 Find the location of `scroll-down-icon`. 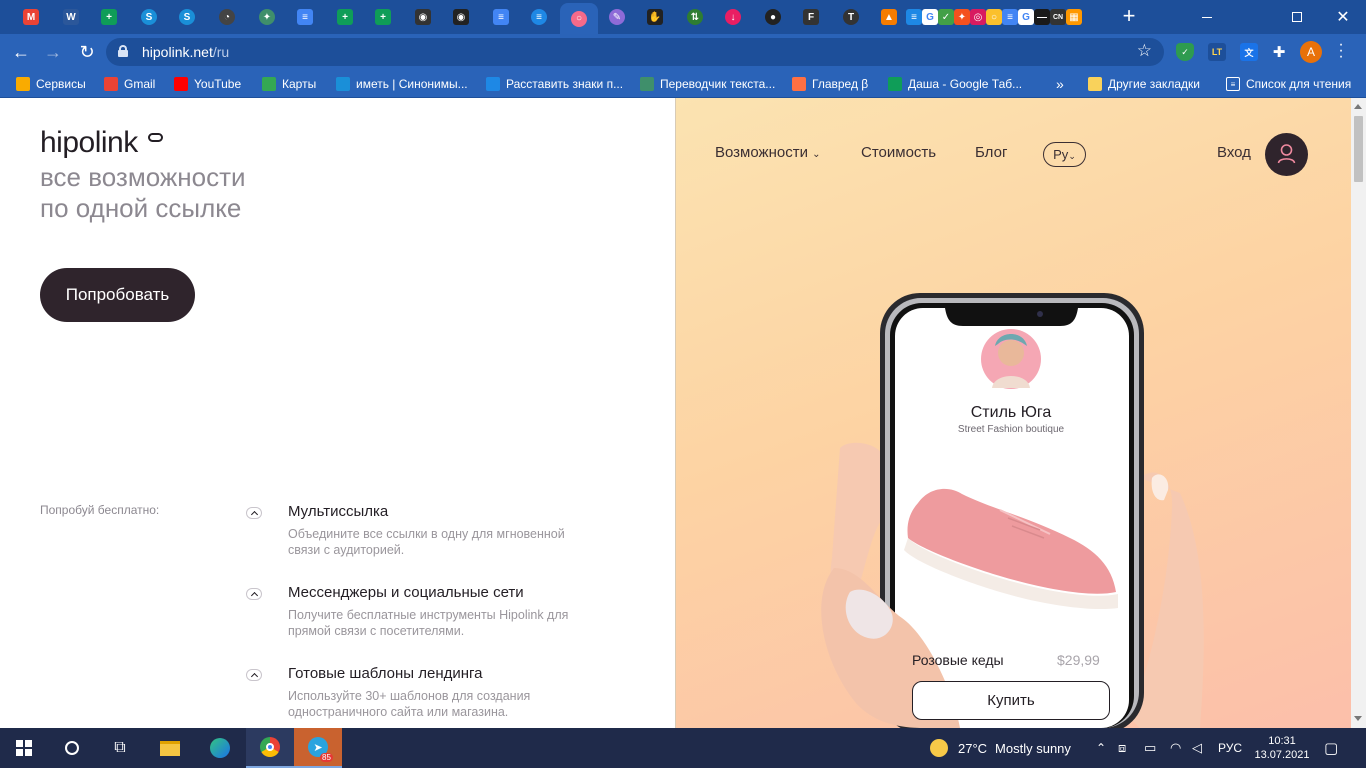

scroll-down-icon is located at coordinates (1358, 718).